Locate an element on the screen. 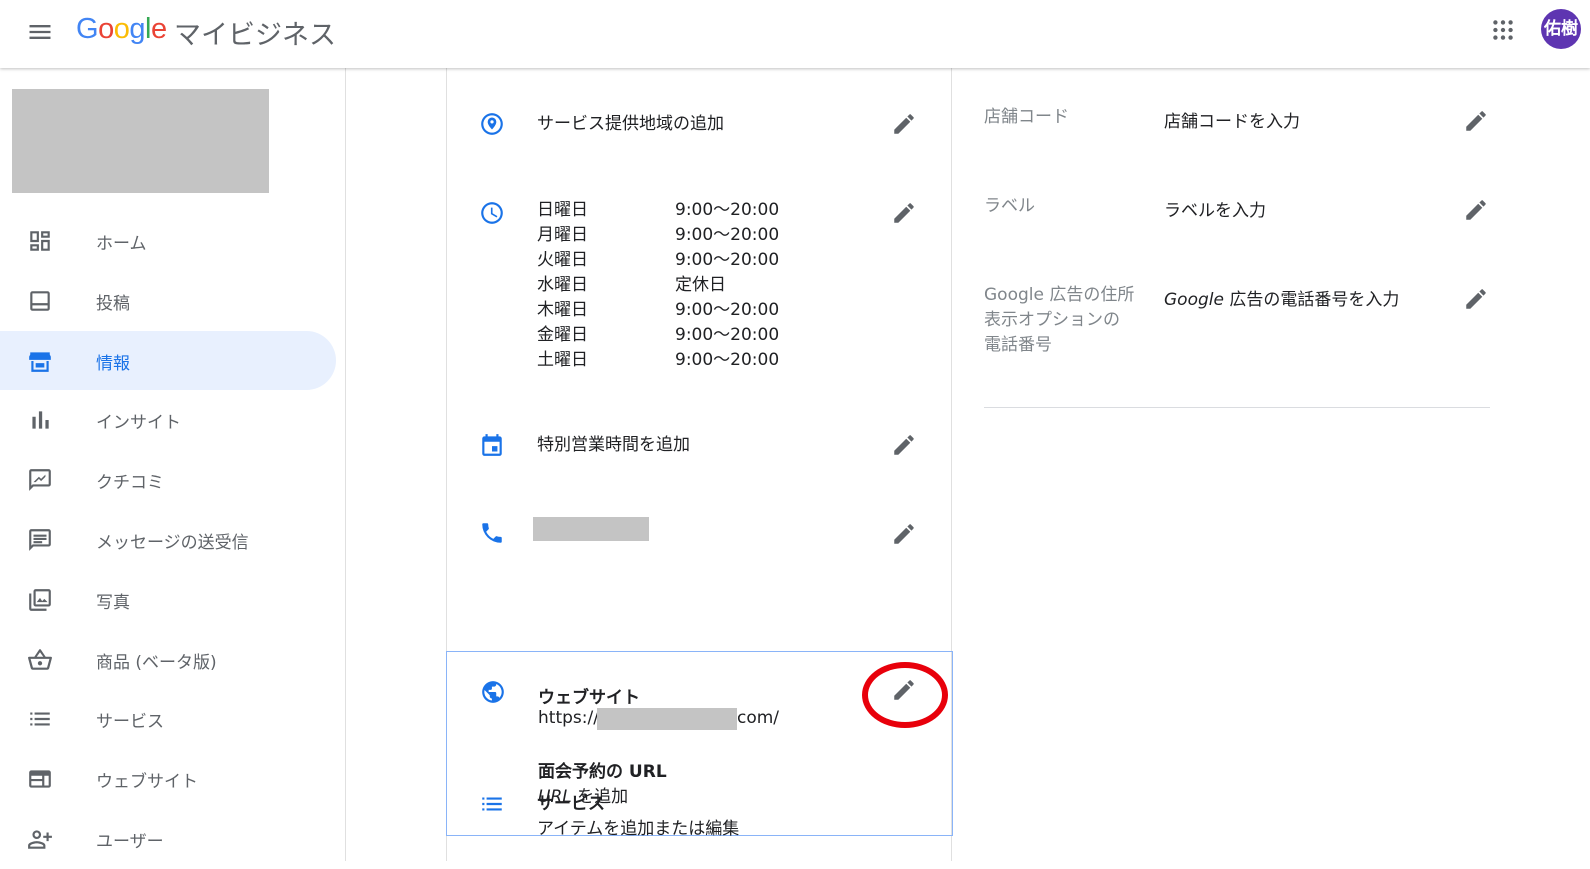  sidebar-item-photos: 写真 is located at coordinates (168, 600).